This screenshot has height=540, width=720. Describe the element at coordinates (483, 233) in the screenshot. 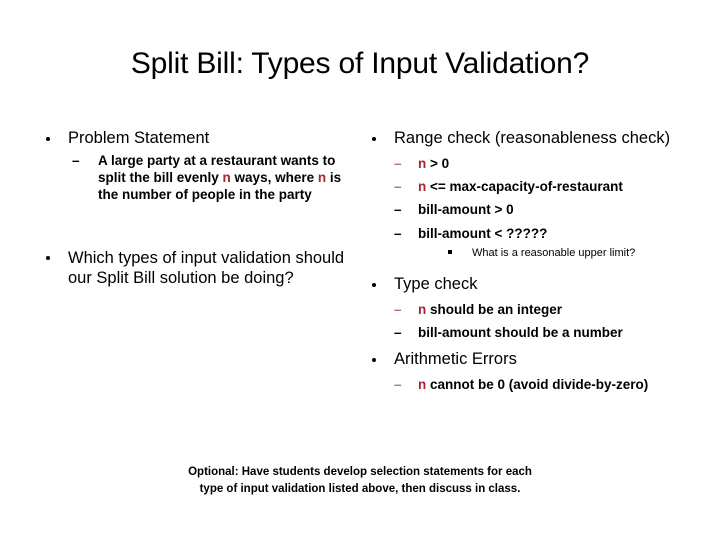

I see `range-item-text: bill-amount < ?????` at that location.